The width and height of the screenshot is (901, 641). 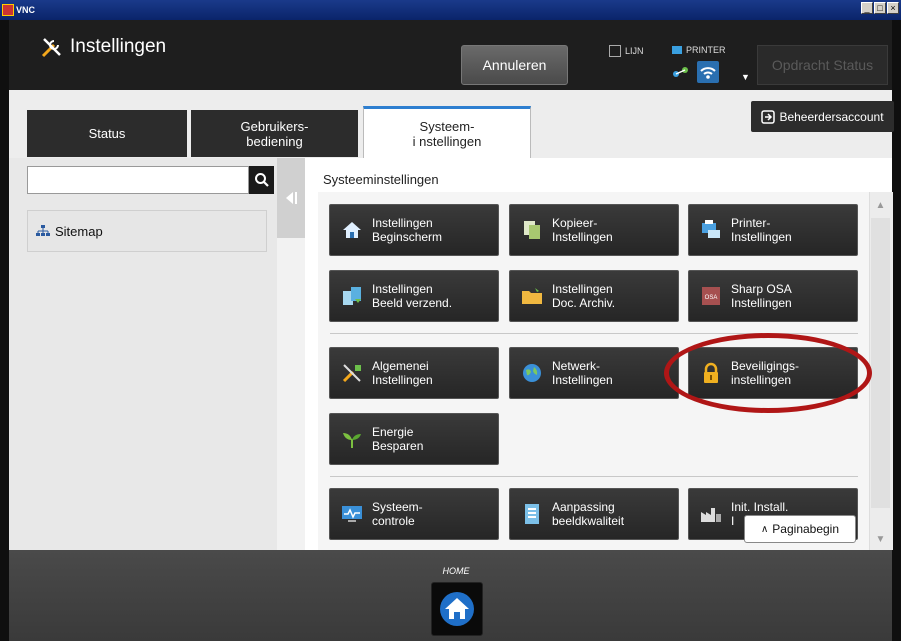 What do you see at coordinates (514, 65) in the screenshot?
I see `cancel-button: Annuleren` at bounding box center [514, 65].